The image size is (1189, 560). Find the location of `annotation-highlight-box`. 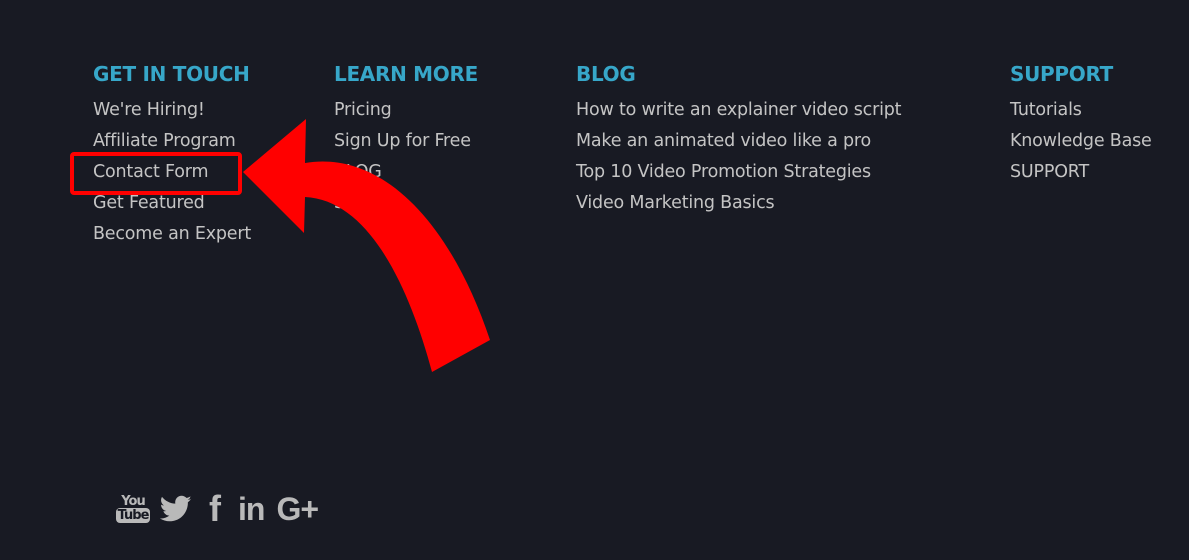

annotation-highlight-box is located at coordinates (156, 173).